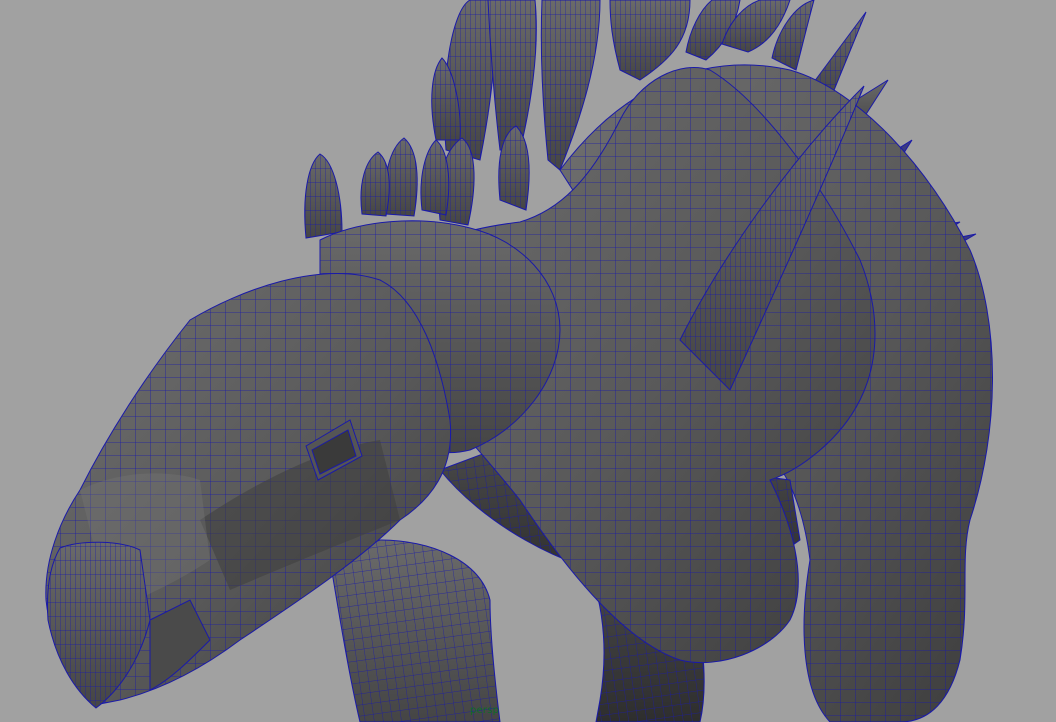 Image resolution: width=1056 pixels, height=722 pixels. What do you see at coordinates (415, 630) in the screenshot?
I see `leg-front` at bounding box center [415, 630].